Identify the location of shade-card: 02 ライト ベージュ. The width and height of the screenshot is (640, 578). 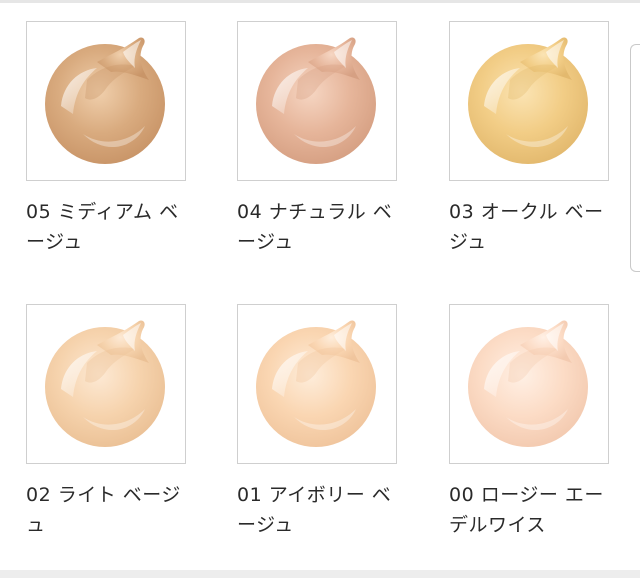
(111, 422).